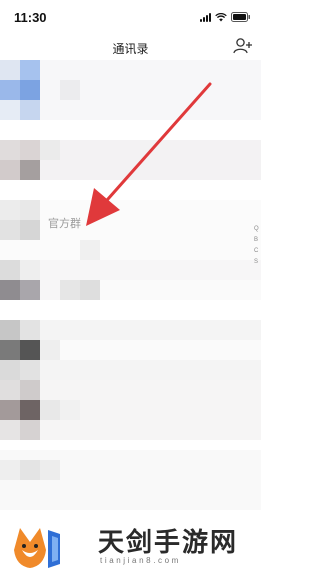  Describe the element at coordinates (243, 46) in the screenshot. I see `add-contact-icon` at that location.